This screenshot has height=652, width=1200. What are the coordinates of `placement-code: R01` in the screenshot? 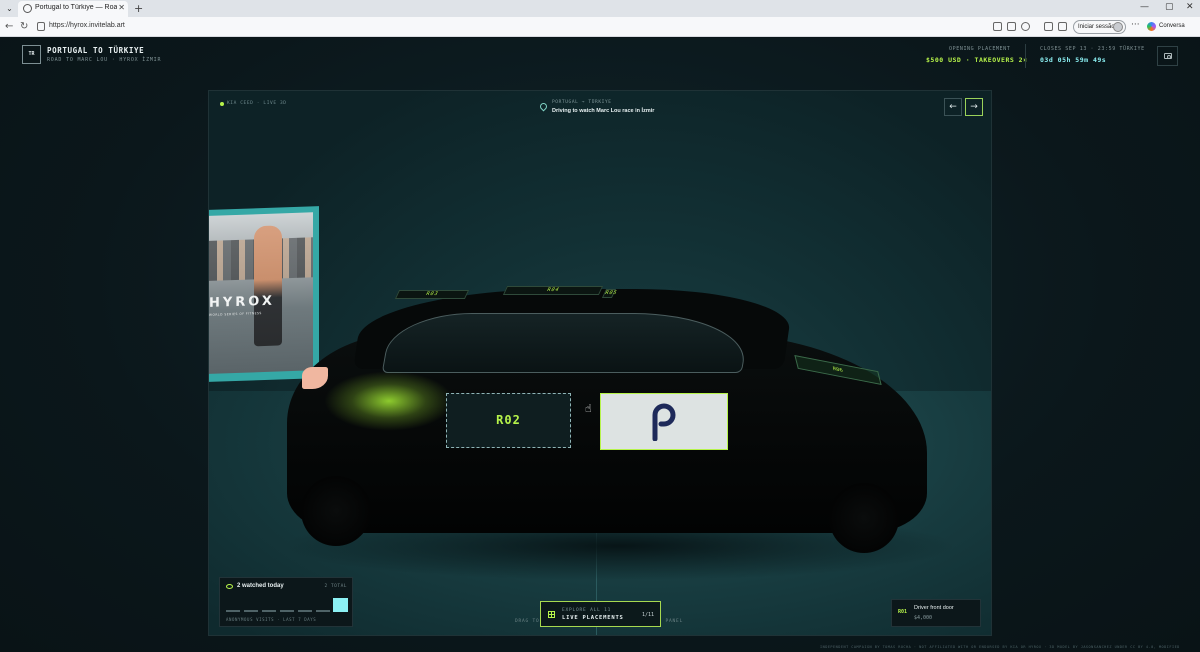 It's located at (903, 612).